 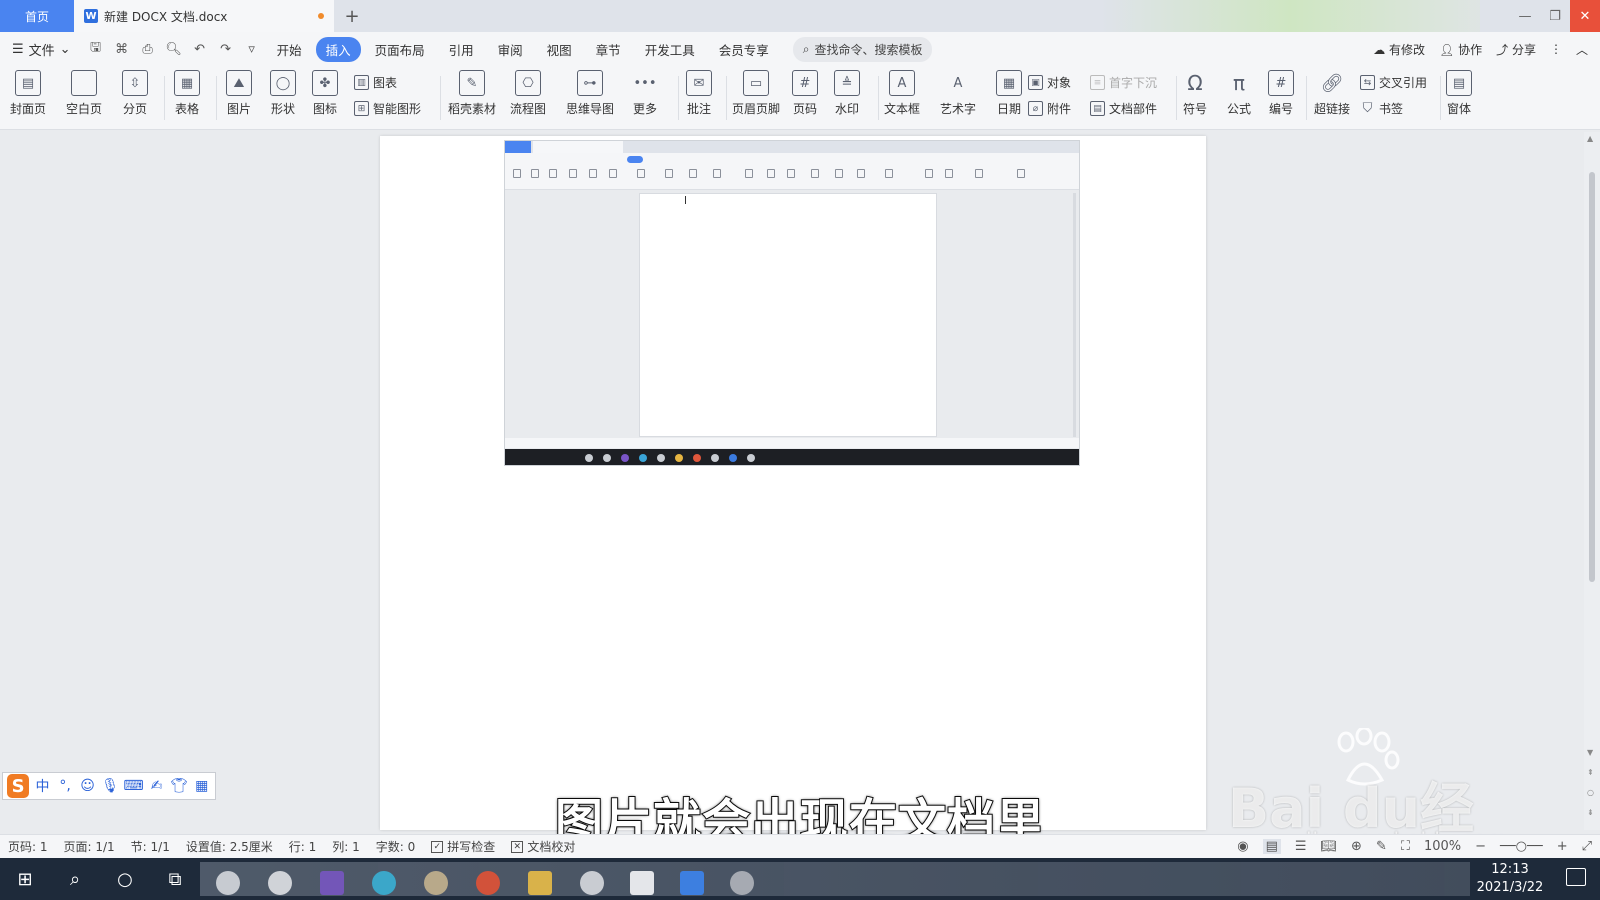 What do you see at coordinates (96, 49) in the screenshot?
I see `save-icon: 🖫` at bounding box center [96, 49].